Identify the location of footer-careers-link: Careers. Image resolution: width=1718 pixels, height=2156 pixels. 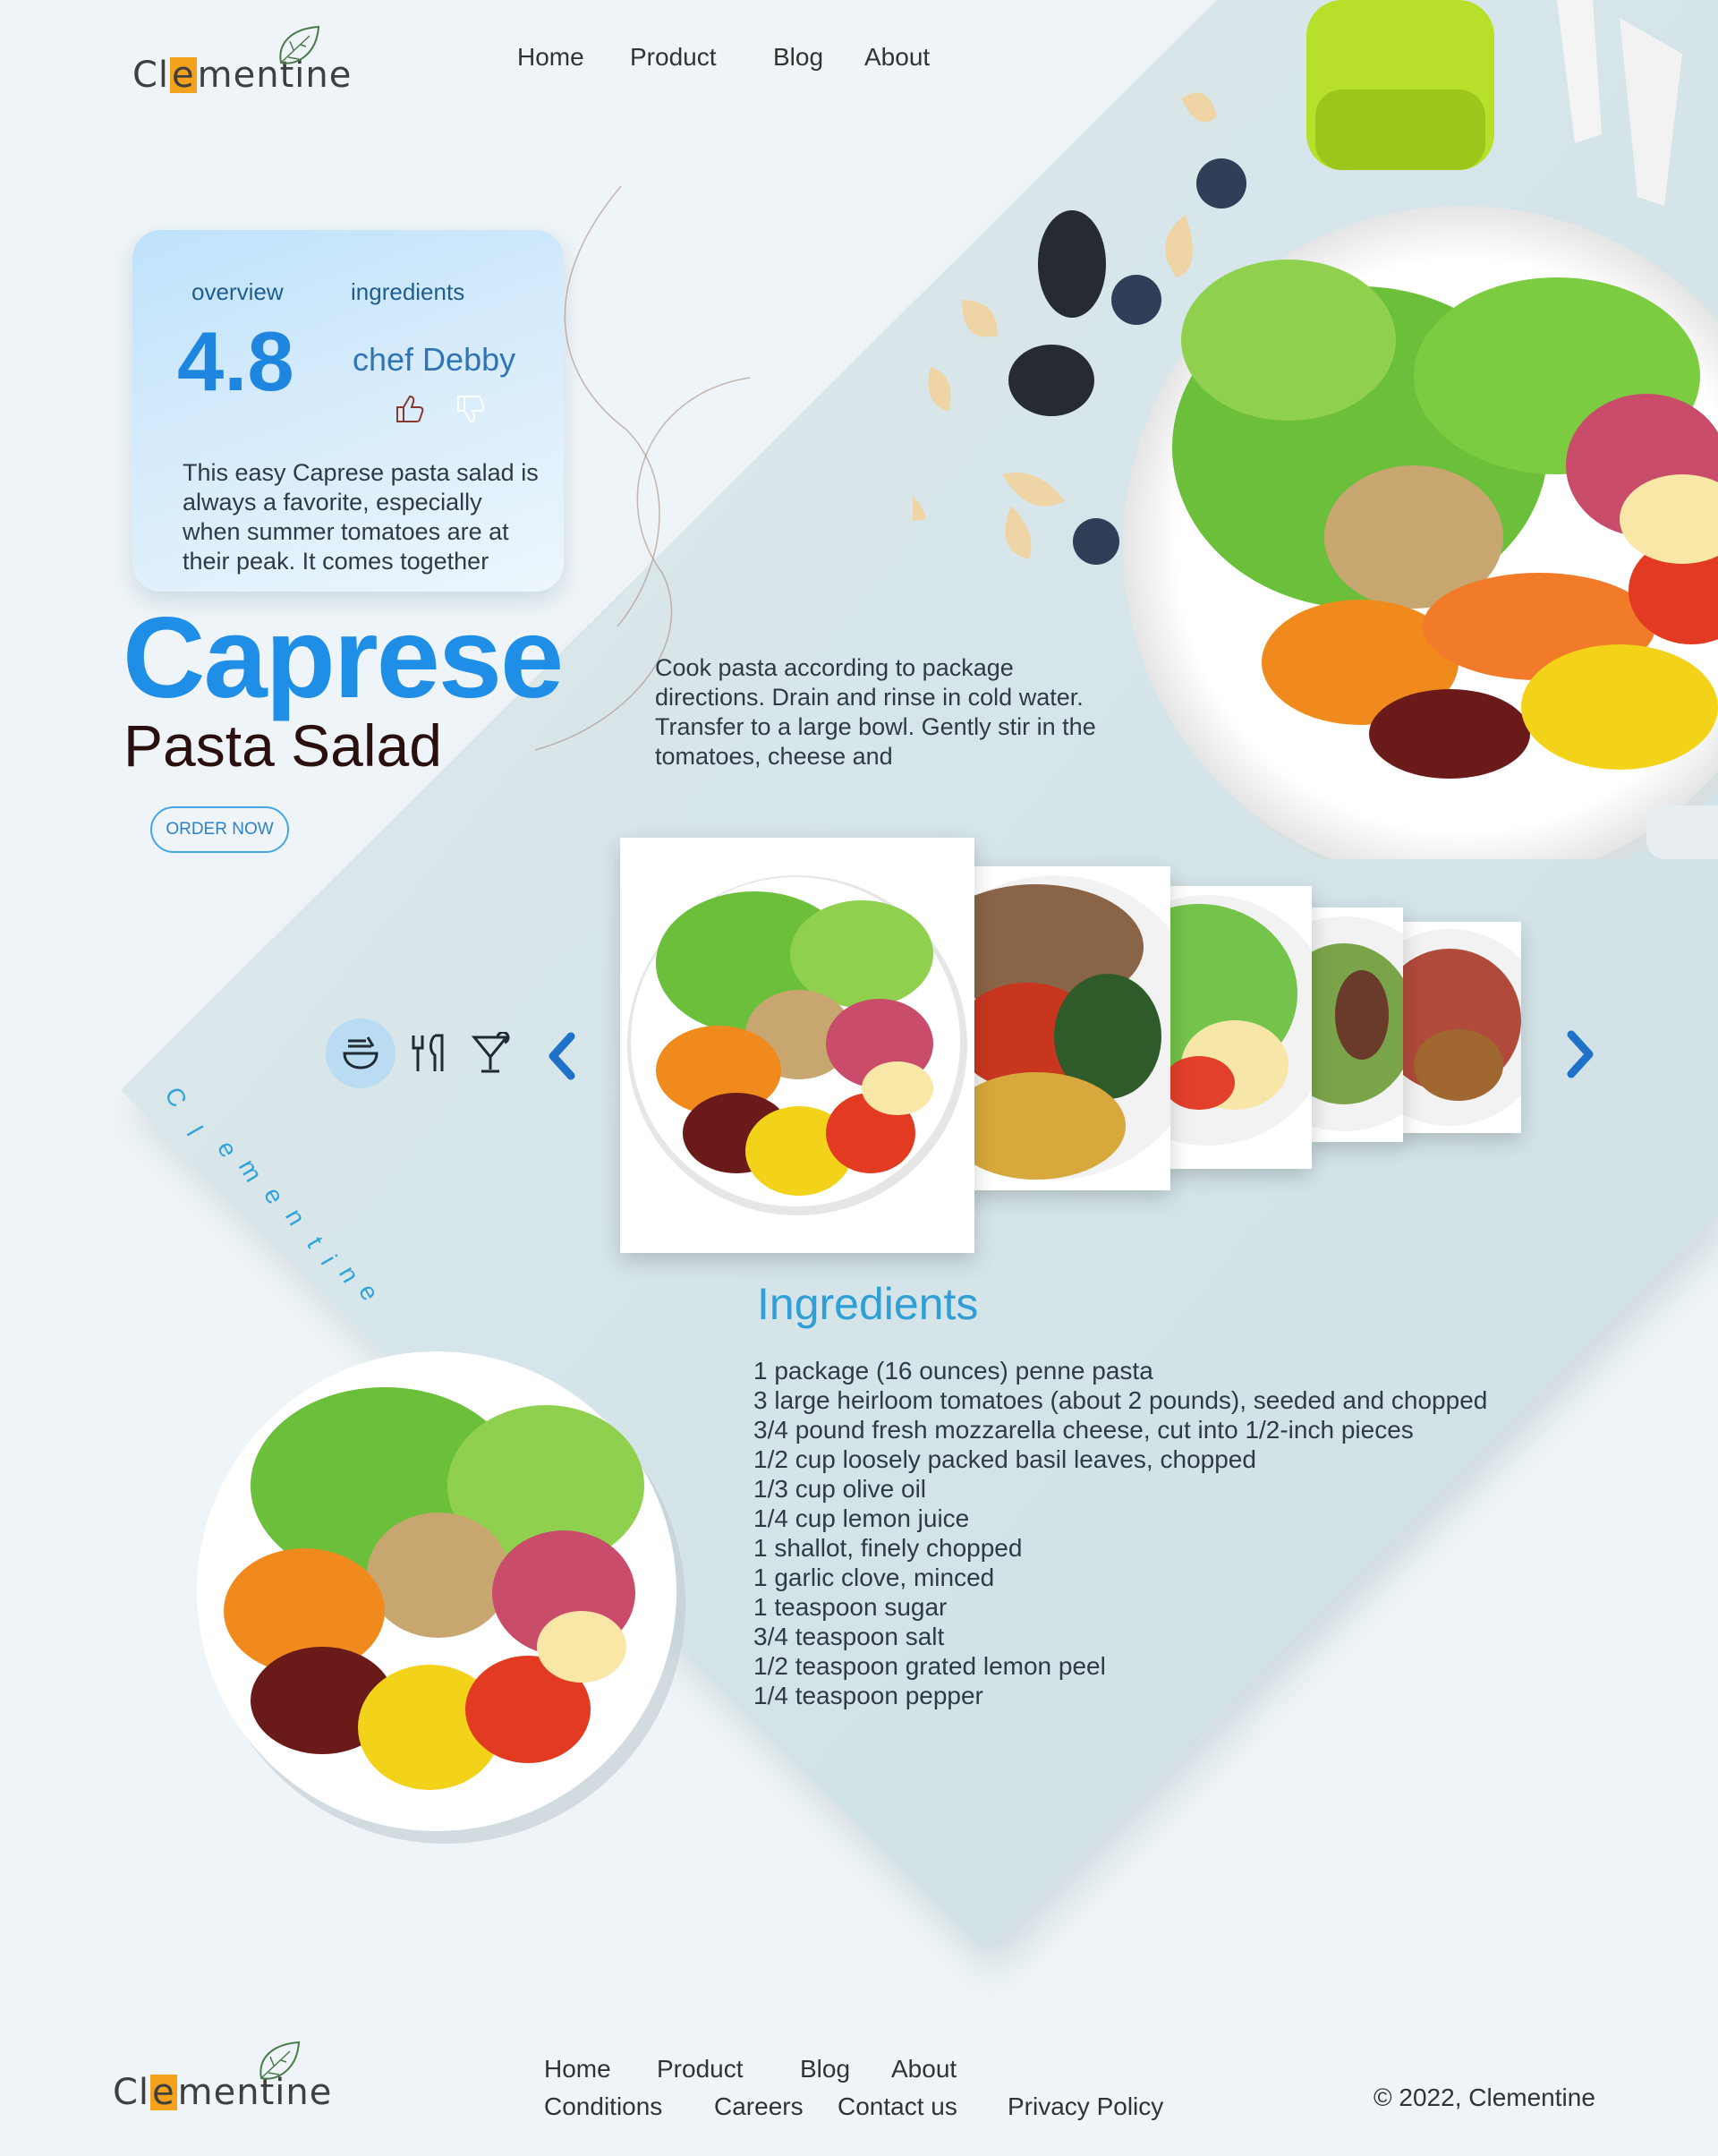
(759, 2106).